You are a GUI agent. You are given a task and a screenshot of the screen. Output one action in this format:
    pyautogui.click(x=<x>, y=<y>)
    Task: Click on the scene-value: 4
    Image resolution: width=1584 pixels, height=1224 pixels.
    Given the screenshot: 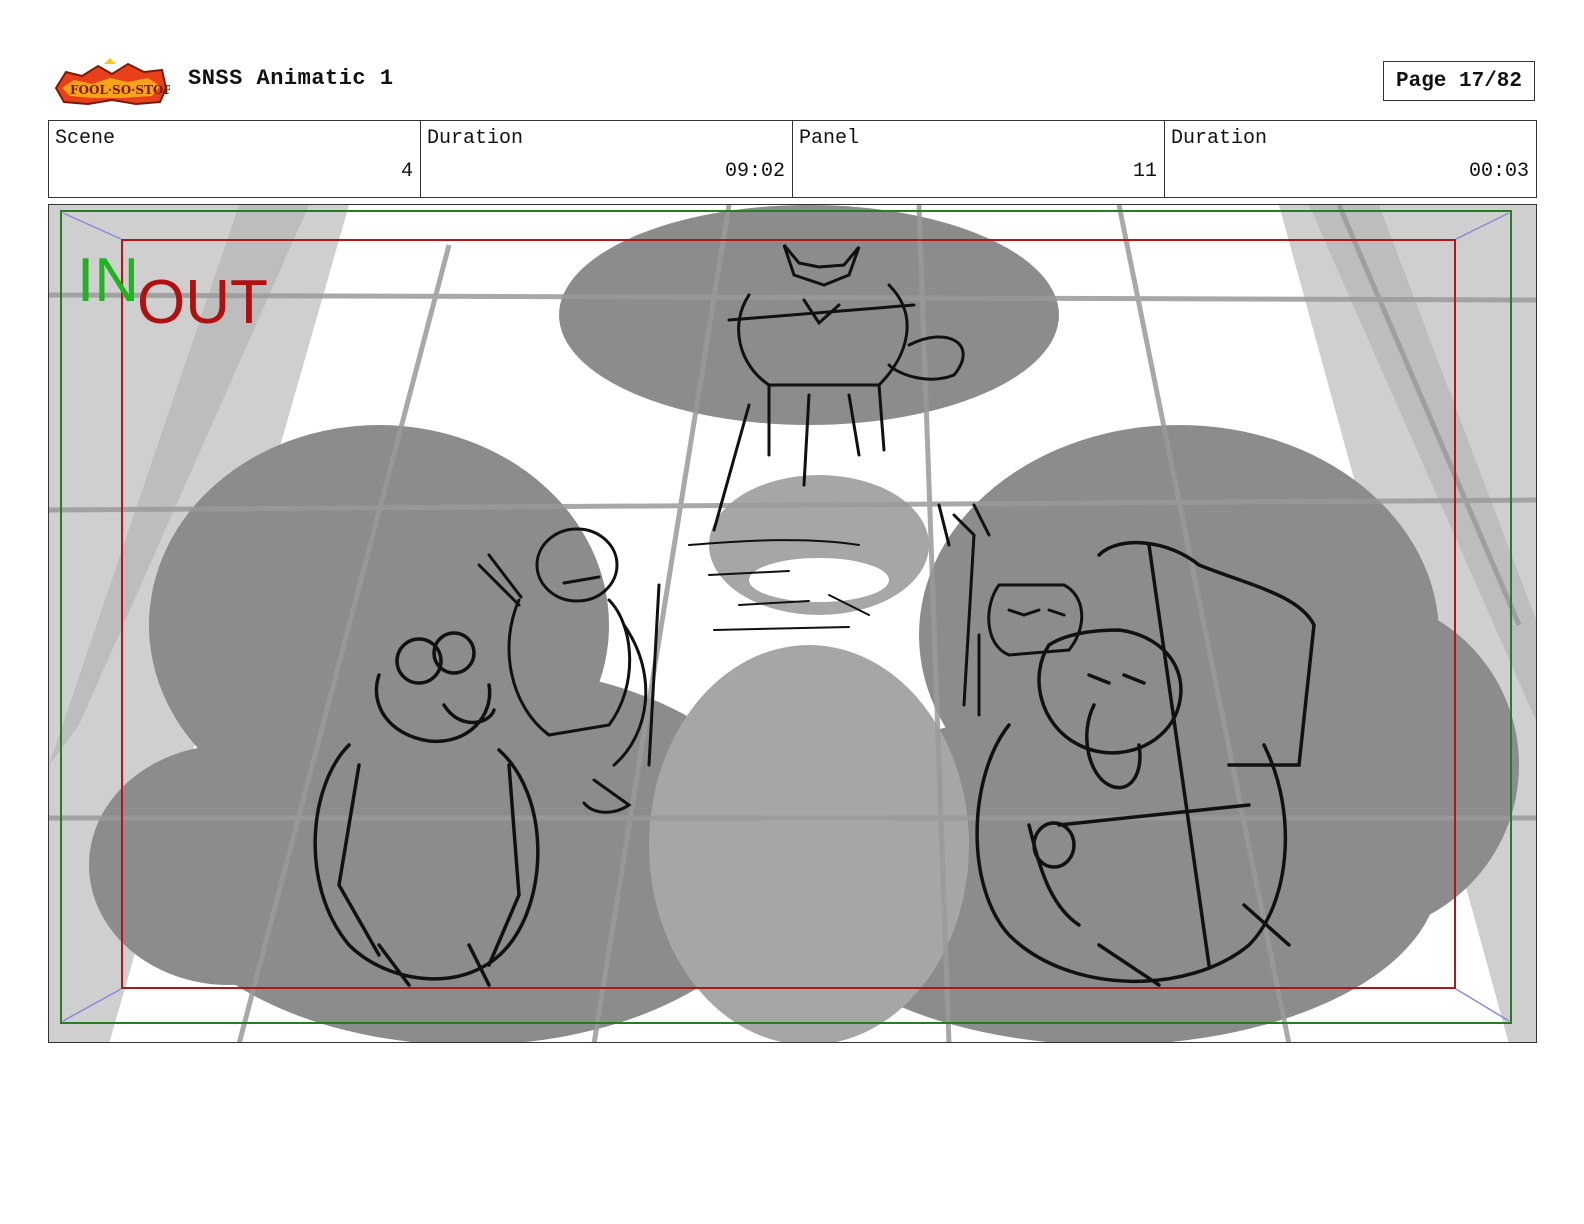 What is the action you would take?
    pyautogui.click(x=406, y=171)
    